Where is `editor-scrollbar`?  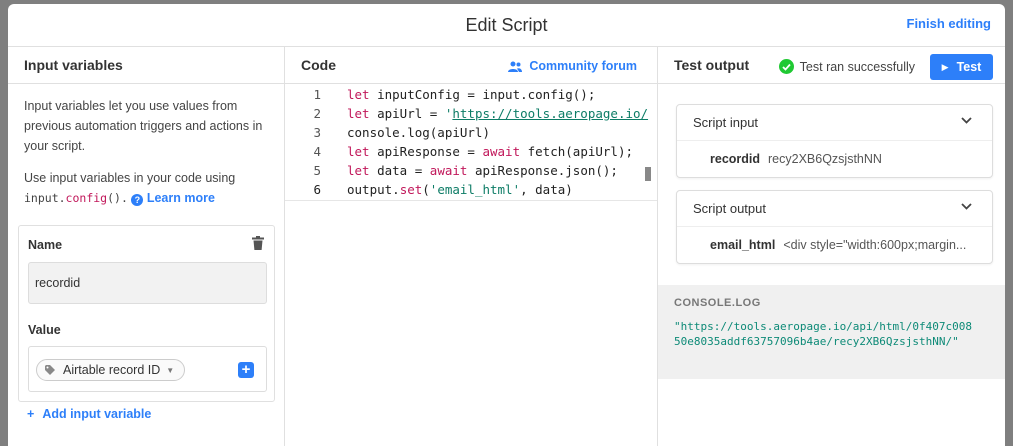
editor-scrollbar is located at coordinates (648, 174).